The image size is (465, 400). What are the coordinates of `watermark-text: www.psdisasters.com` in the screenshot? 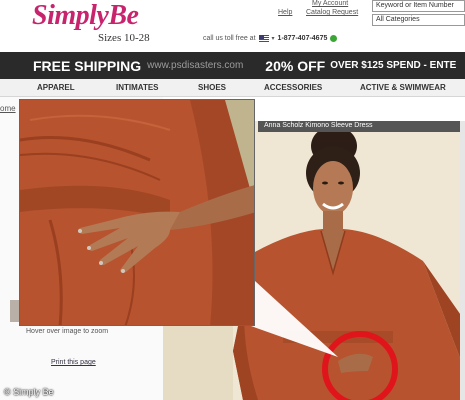 It's located at (195, 65).